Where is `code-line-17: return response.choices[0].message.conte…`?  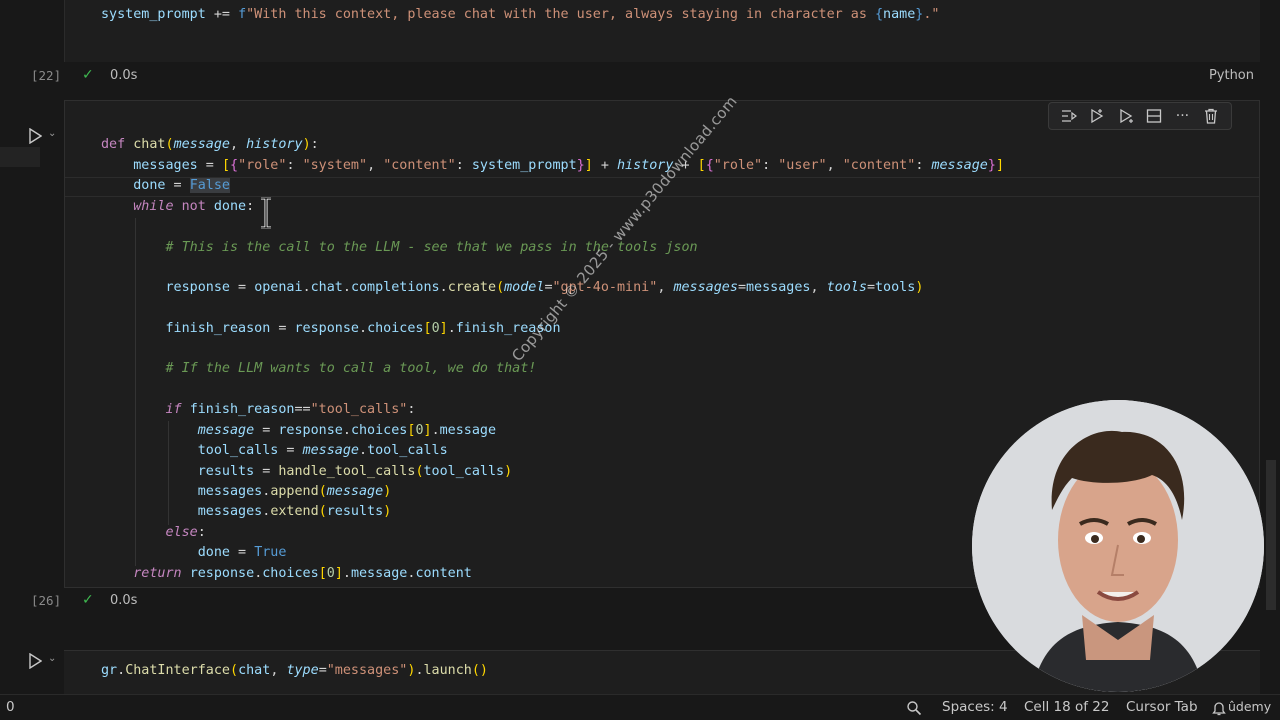 code-line-17: return response.choices[0].message.conte… is located at coordinates (286, 574).